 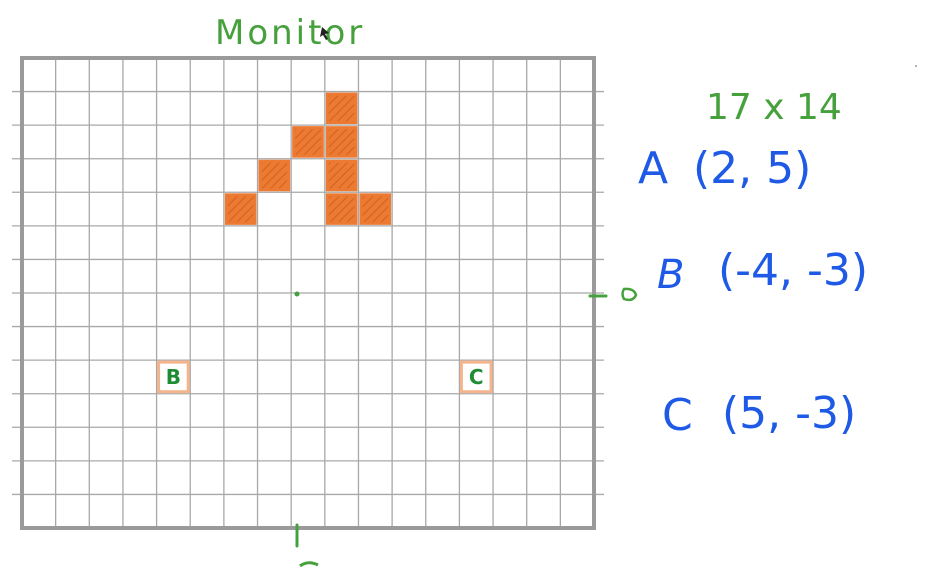 I want to click on point-marker-letter: C, so click(x=476, y=377).